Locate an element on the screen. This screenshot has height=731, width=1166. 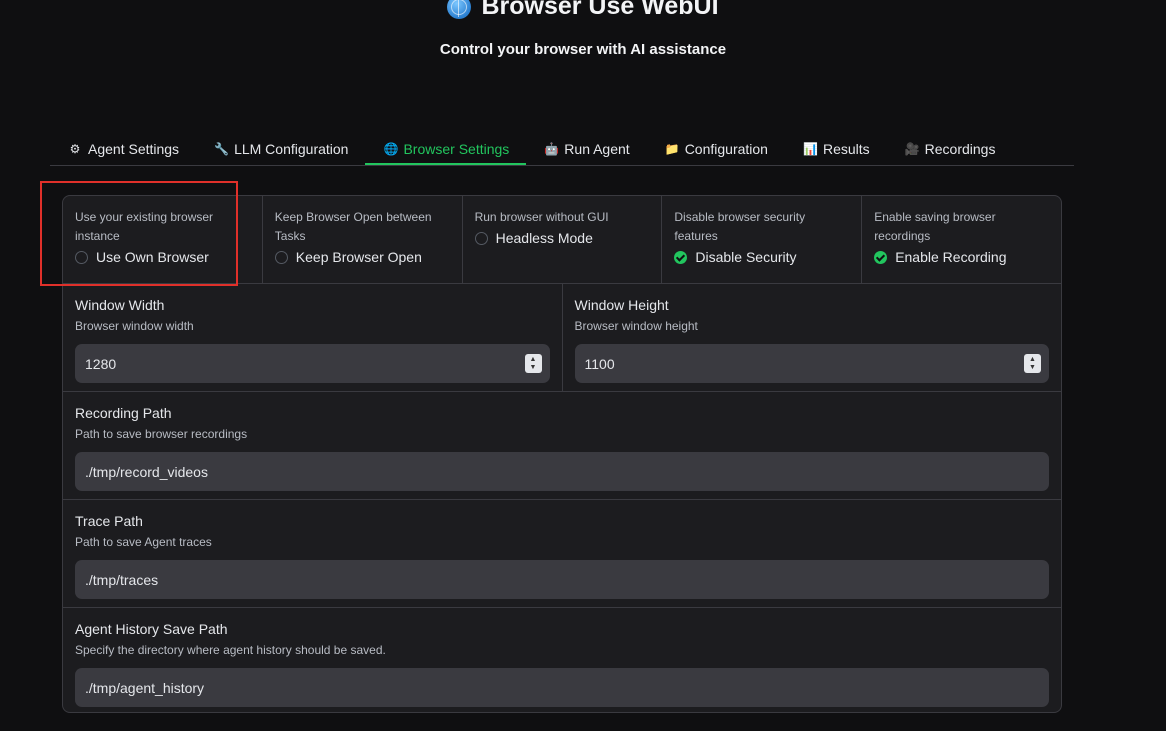
gear-icon: ⚙ is located at coordinates (75, 149).